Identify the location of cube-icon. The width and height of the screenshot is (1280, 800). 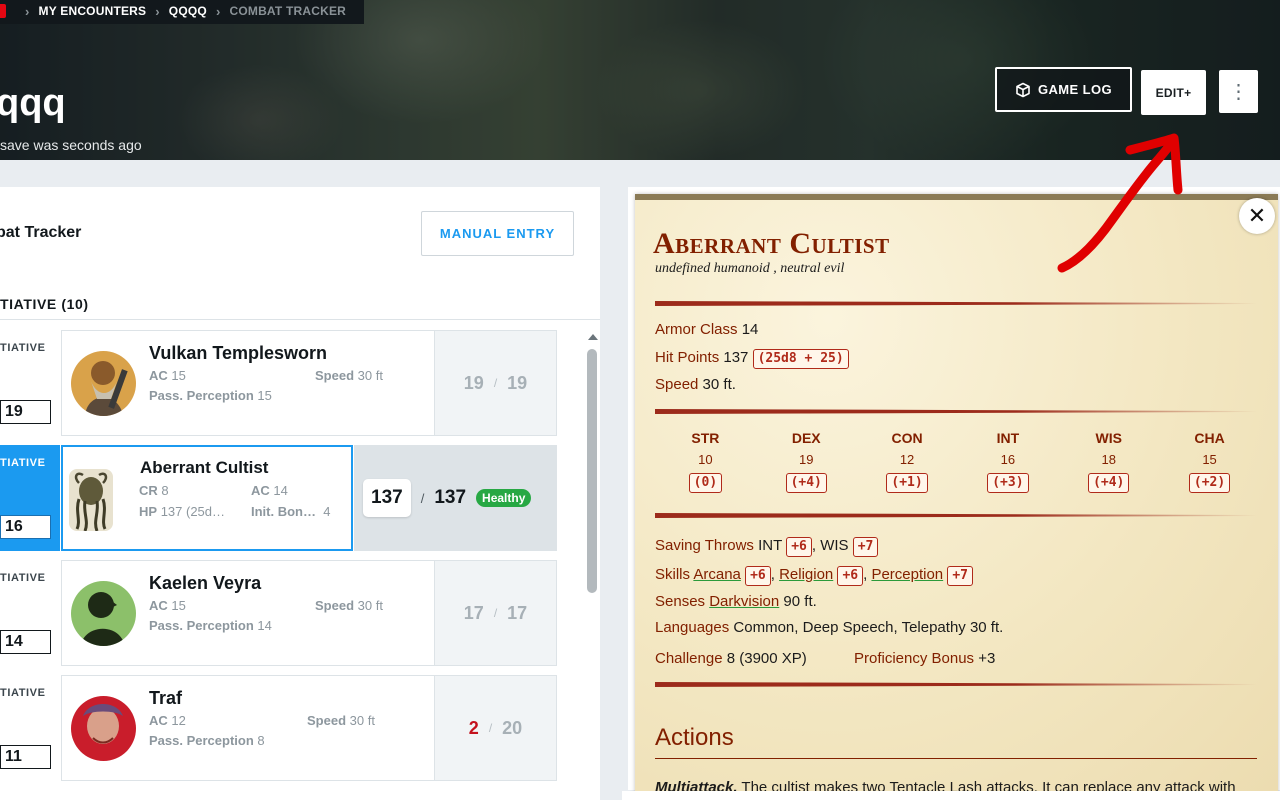
(1023, 89).